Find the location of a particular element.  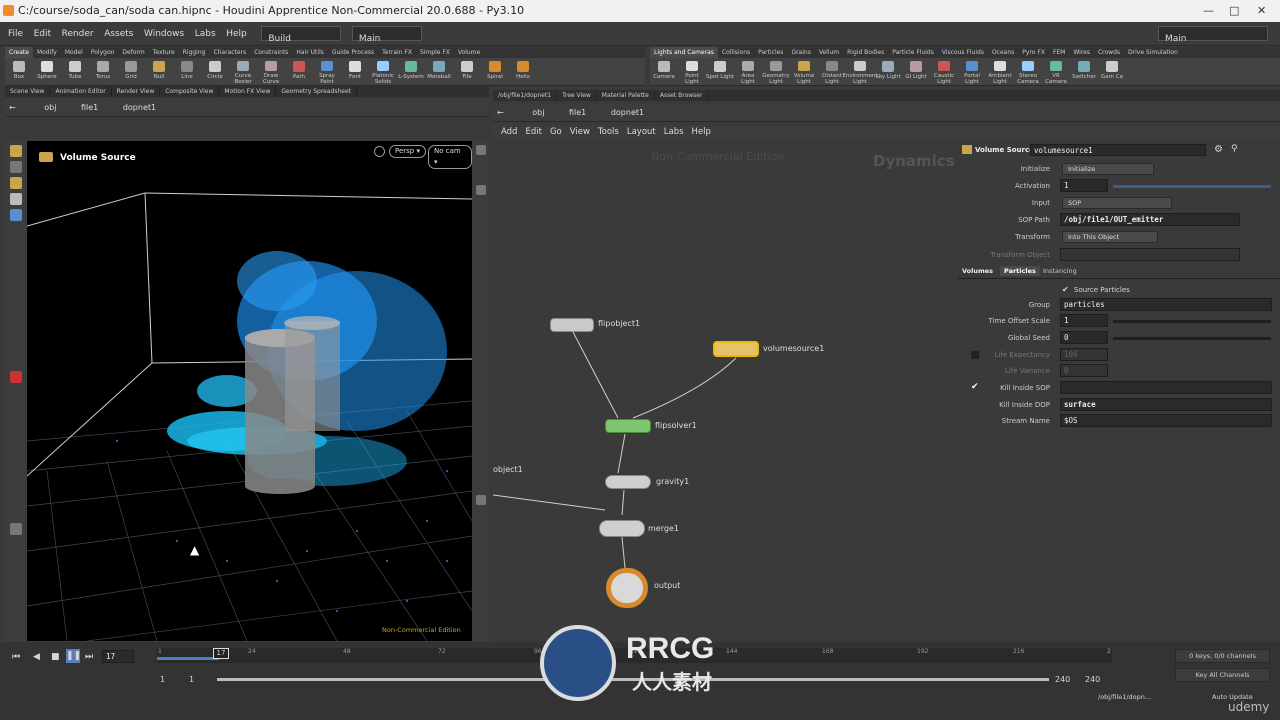

play-reverse-button: ◀ is located at coordinates (36, 657).